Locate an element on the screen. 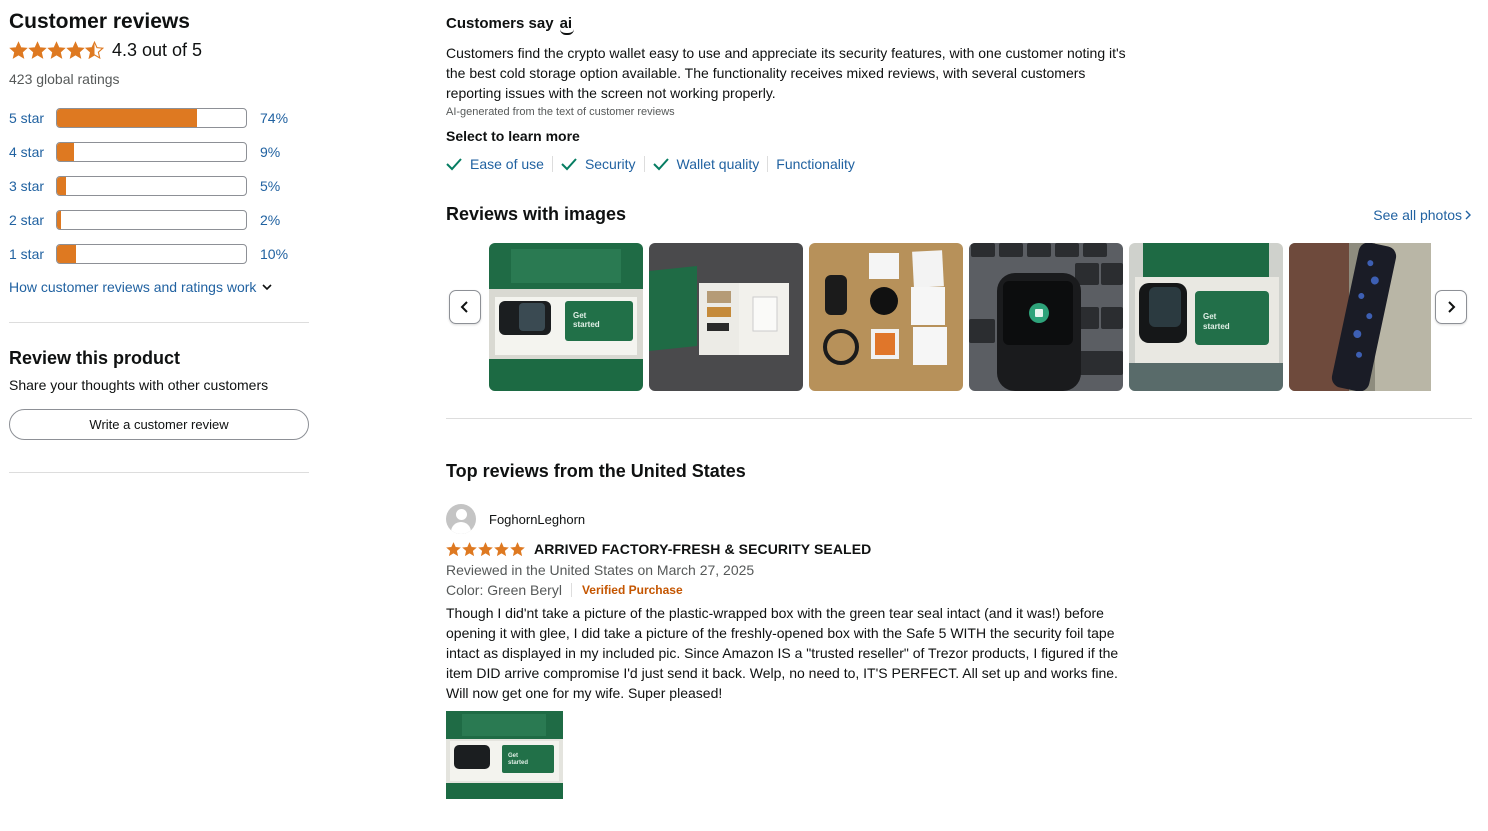 Image resolution: width=1488 pixels, height=831 pixels. rating-stars is located at coordinates (56, 50).